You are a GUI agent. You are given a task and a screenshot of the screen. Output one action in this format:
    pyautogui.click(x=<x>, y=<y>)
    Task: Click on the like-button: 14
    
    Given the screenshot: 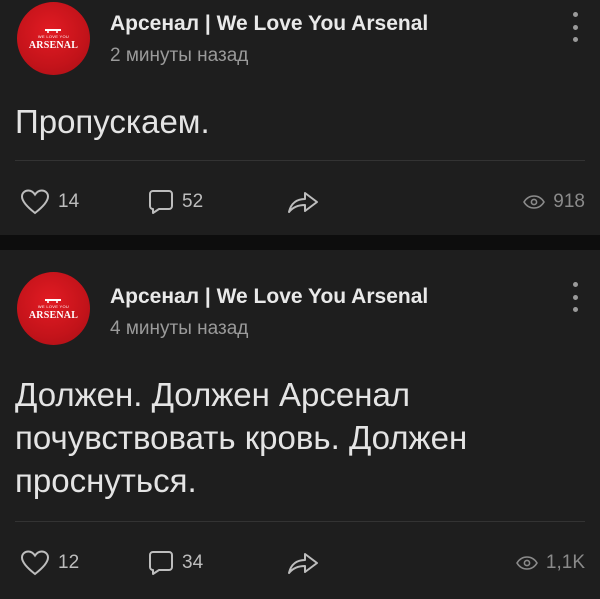 What is the action you would take?
    pyautogui.click(x=49, y=202)
    